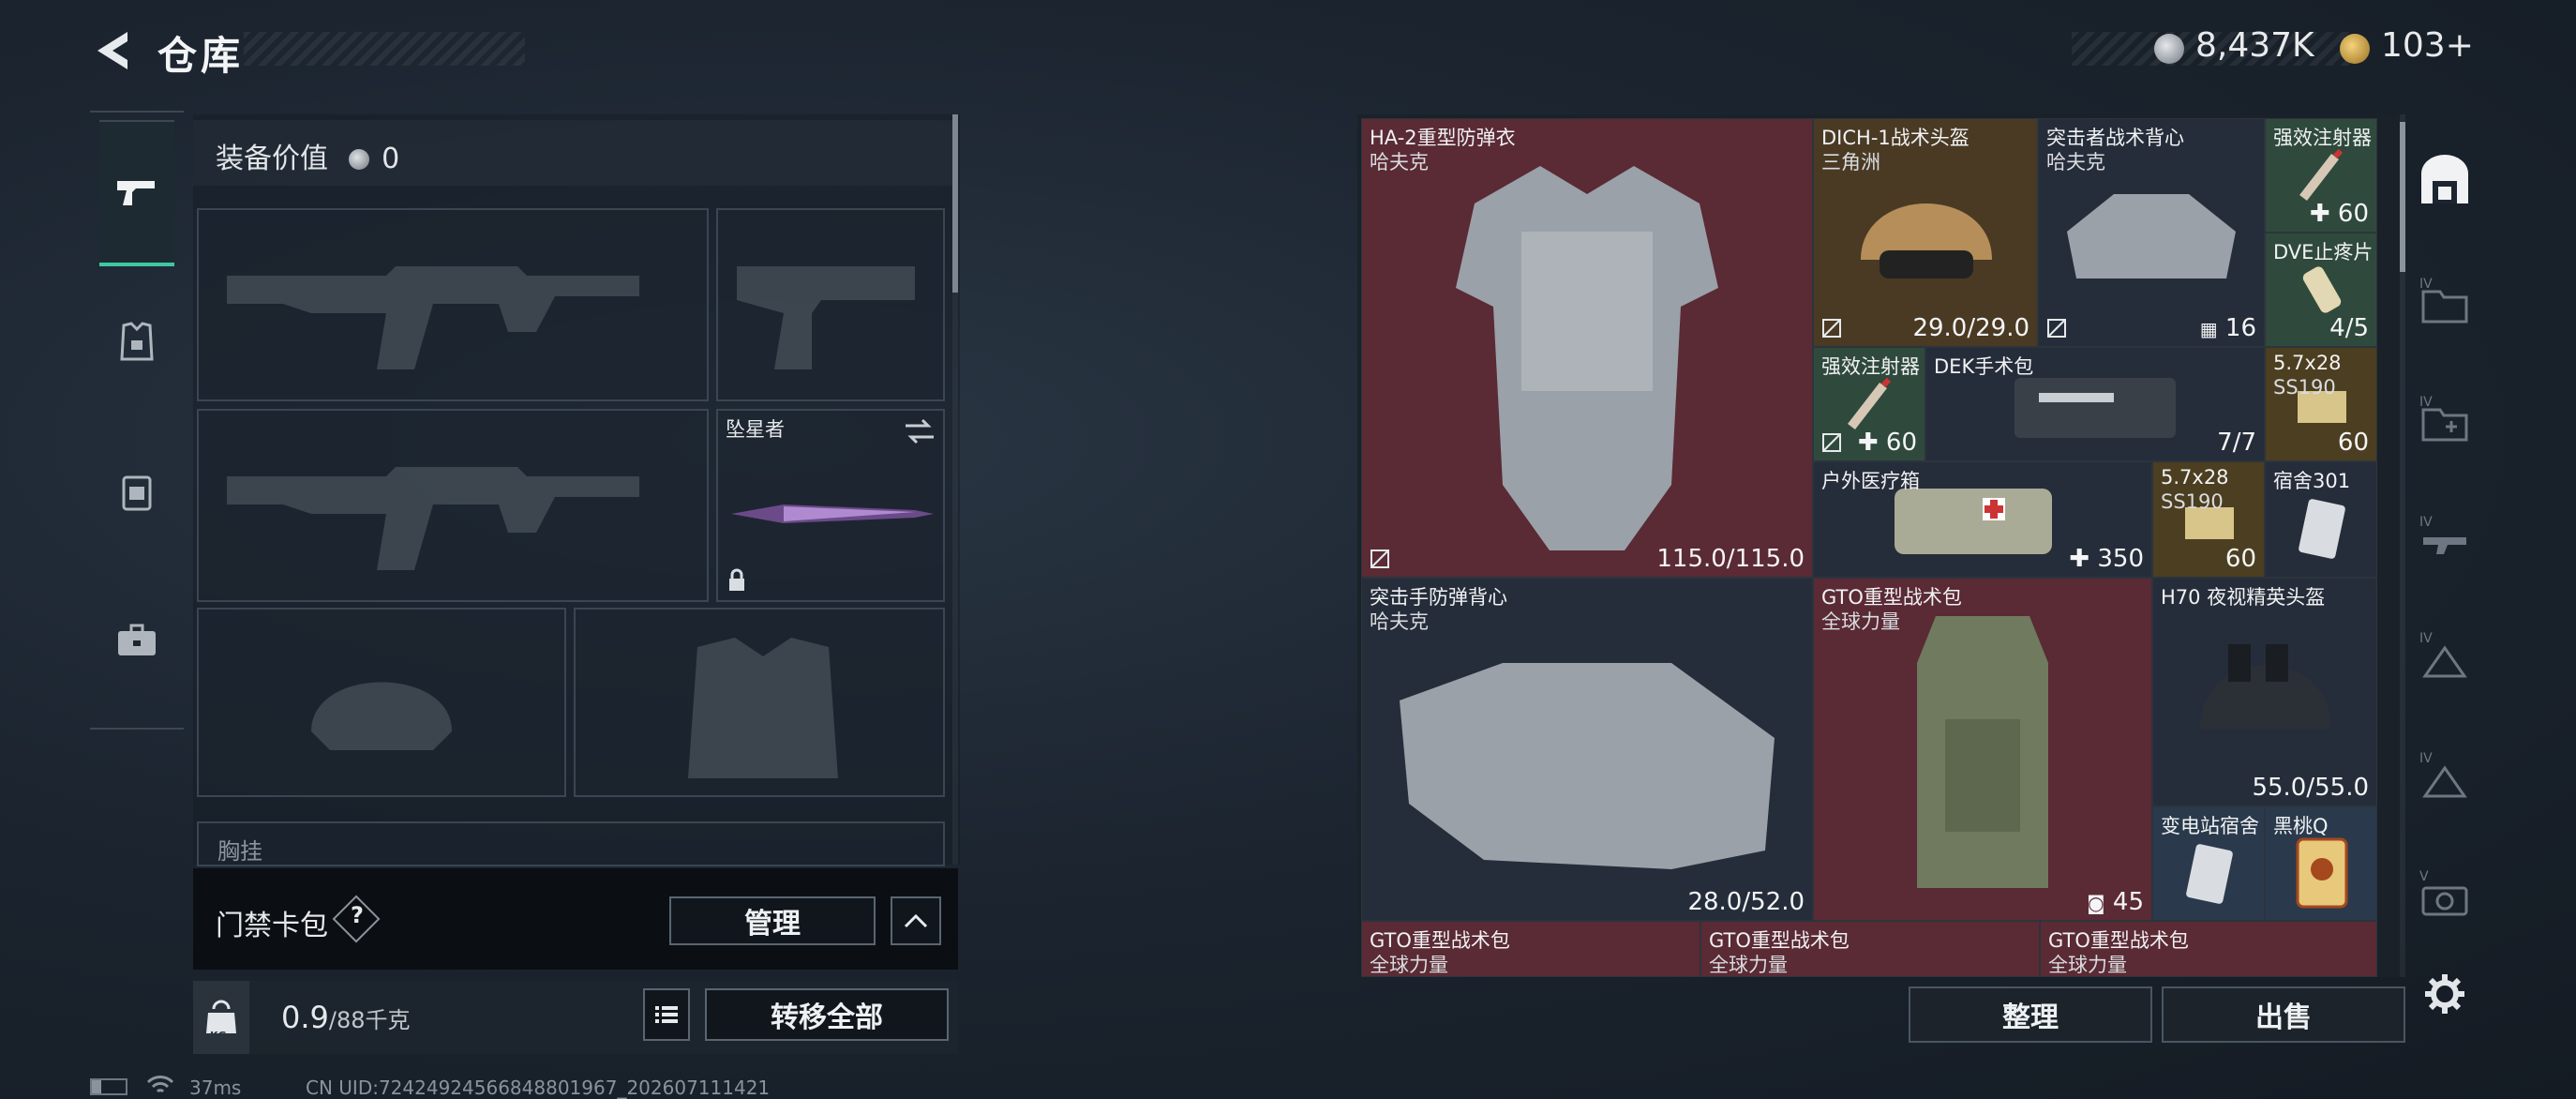 The width and height of the screenshot is (2576, 1099). I want to click on expand-button, so click(916, 920).